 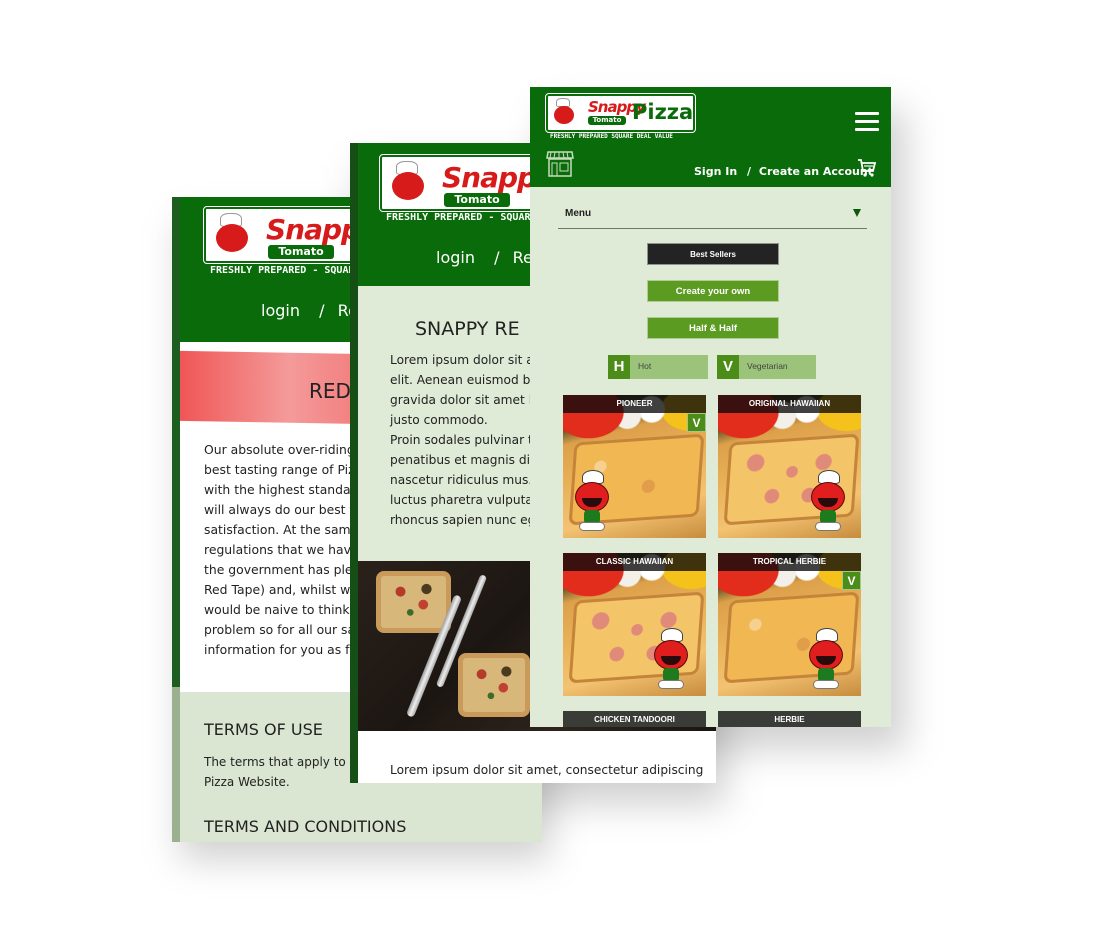 What do you see at coordinates (713, 291) in the screenshot?
I see `create-your-own-button: Create your own` at bounding box center [713, 291].